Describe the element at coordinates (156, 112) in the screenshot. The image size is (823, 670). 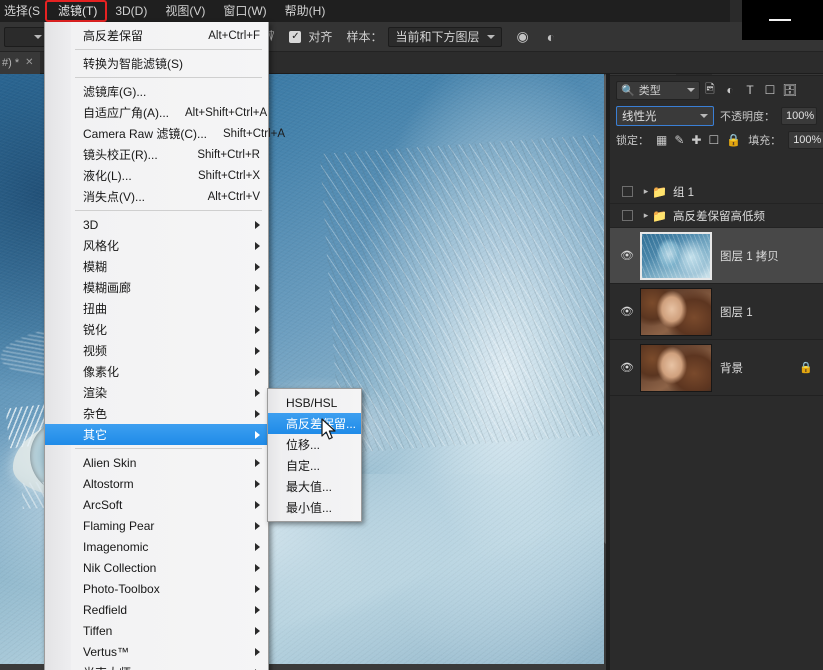
I see `menu-item-adaptive-wide-angle: 自适应广角(A)... Alt+Shift+Ctrl+A` at that location.